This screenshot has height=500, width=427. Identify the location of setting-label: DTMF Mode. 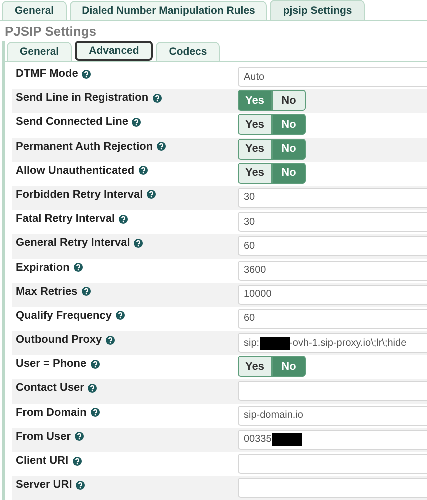
(47, 74).